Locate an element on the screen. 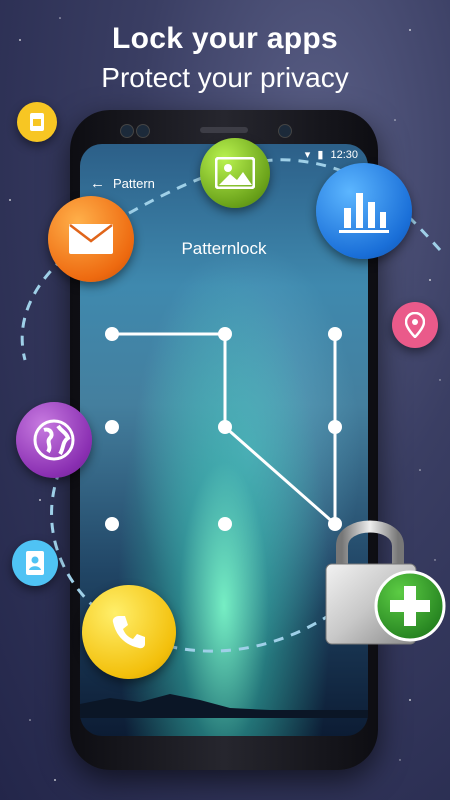 The width and height of the screenshot is (450, 800). globe-icon is located at coordinates (54, 440).